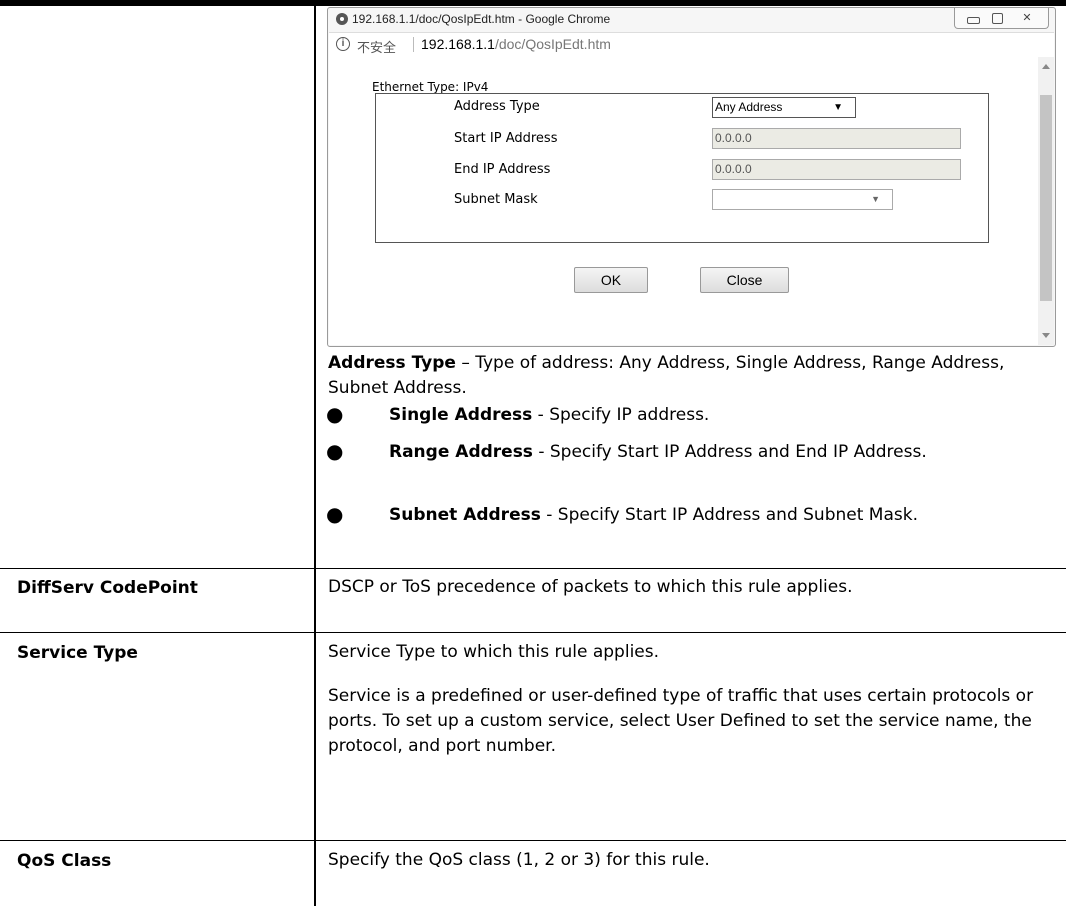 The height and width of the screenshot is (906, 1066). What do you see at coordinates (502, 169) in the screenshot?
I see `end-ip-label: End IP Address` at bounding box center [502, 169].